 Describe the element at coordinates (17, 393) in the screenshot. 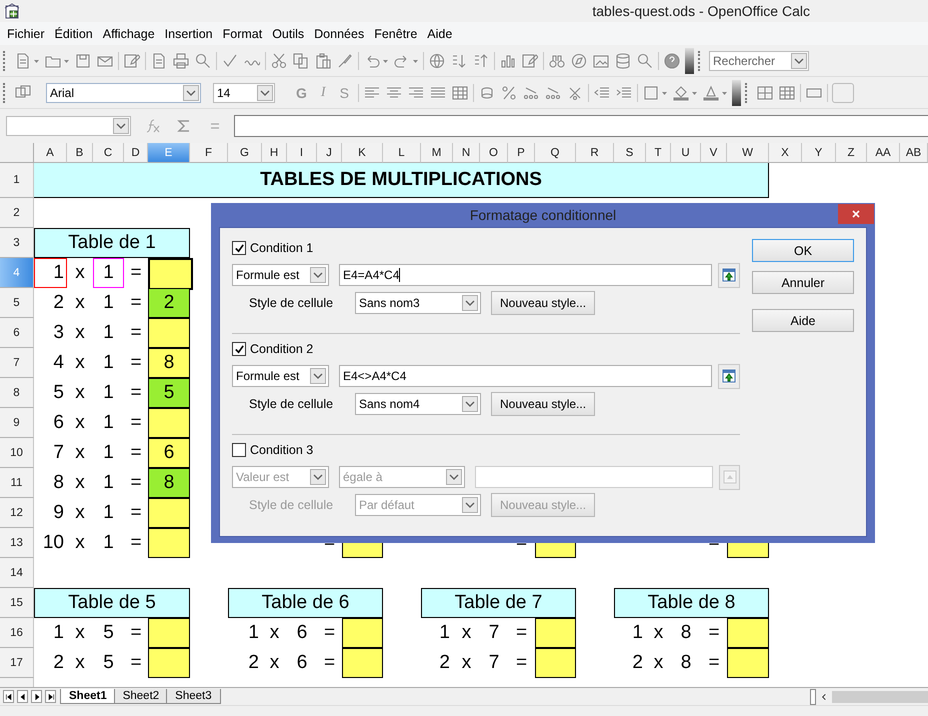

I see `row-header: 8` at that location.